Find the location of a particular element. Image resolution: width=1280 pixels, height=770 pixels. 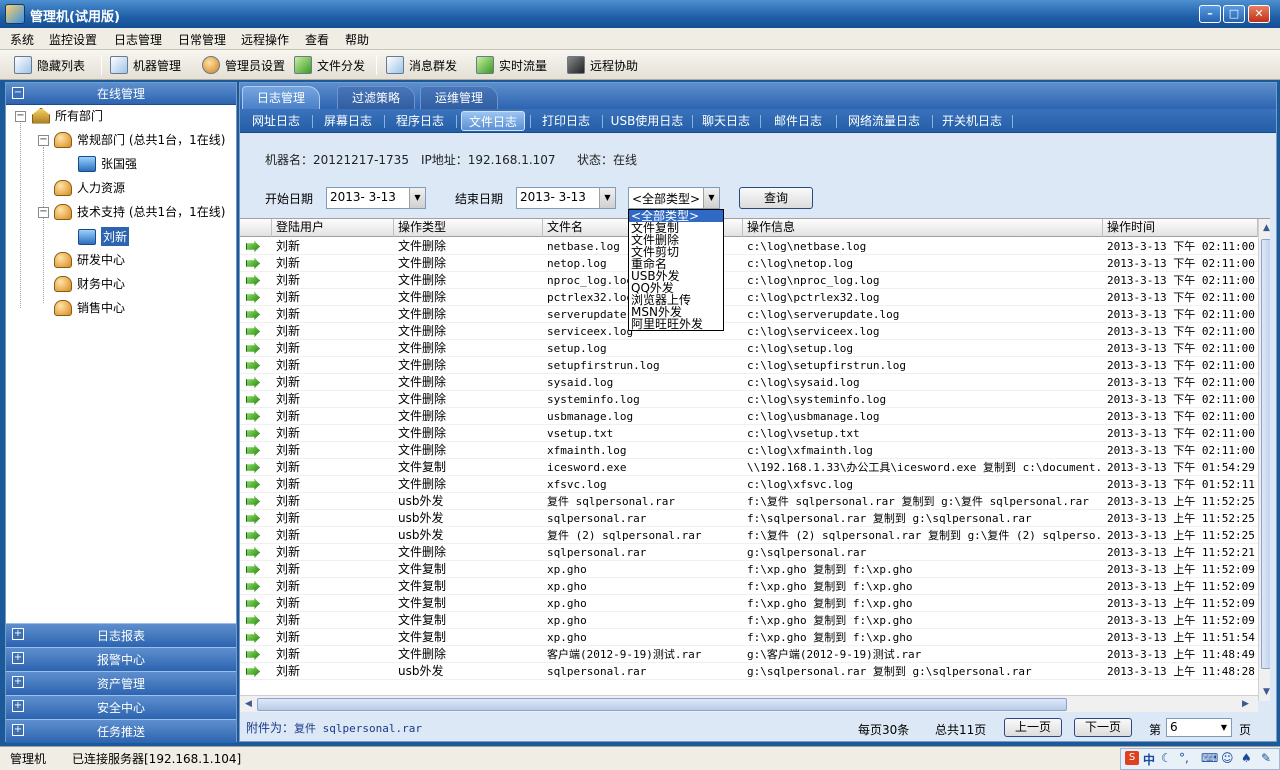

tree-node-tech-support: 技术支持 (总共1台，1在线) is located at coordinates (139, 211).